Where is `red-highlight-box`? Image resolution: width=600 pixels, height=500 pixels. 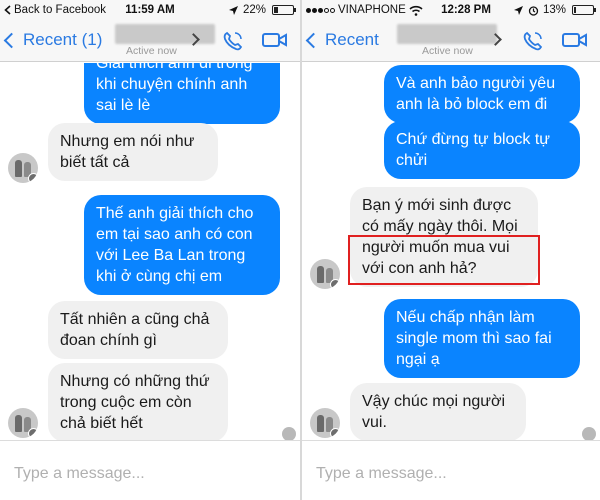 red-highlight-box is located at coordinates (444, 260).